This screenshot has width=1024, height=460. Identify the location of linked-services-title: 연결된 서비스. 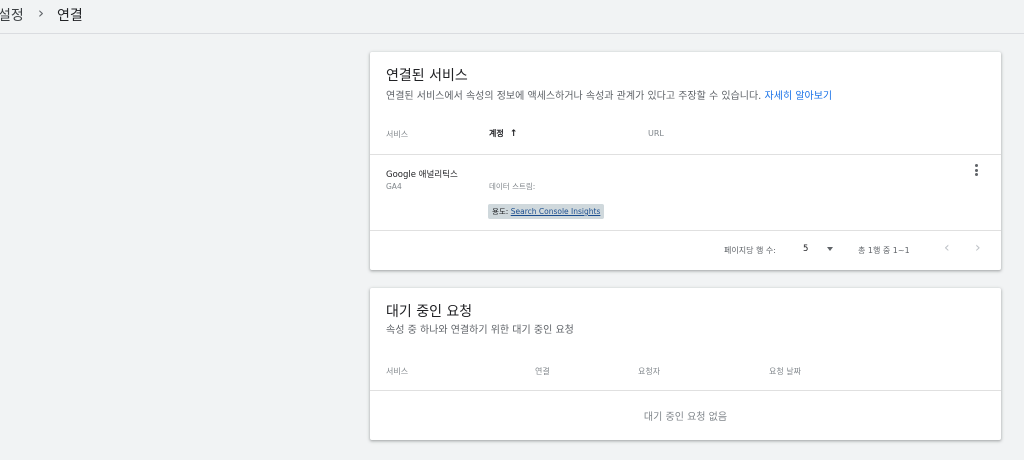
(427, 76).